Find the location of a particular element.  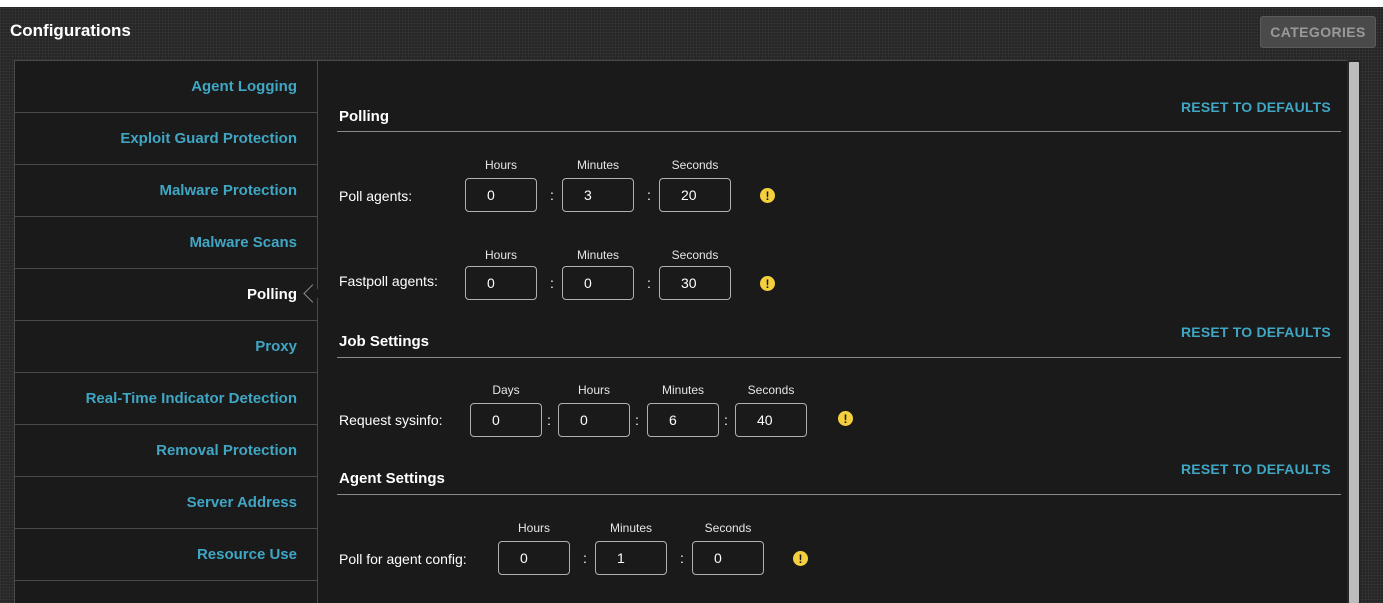

section-title-agent-settings: Agent Settings is located at coordinates (392, 478).